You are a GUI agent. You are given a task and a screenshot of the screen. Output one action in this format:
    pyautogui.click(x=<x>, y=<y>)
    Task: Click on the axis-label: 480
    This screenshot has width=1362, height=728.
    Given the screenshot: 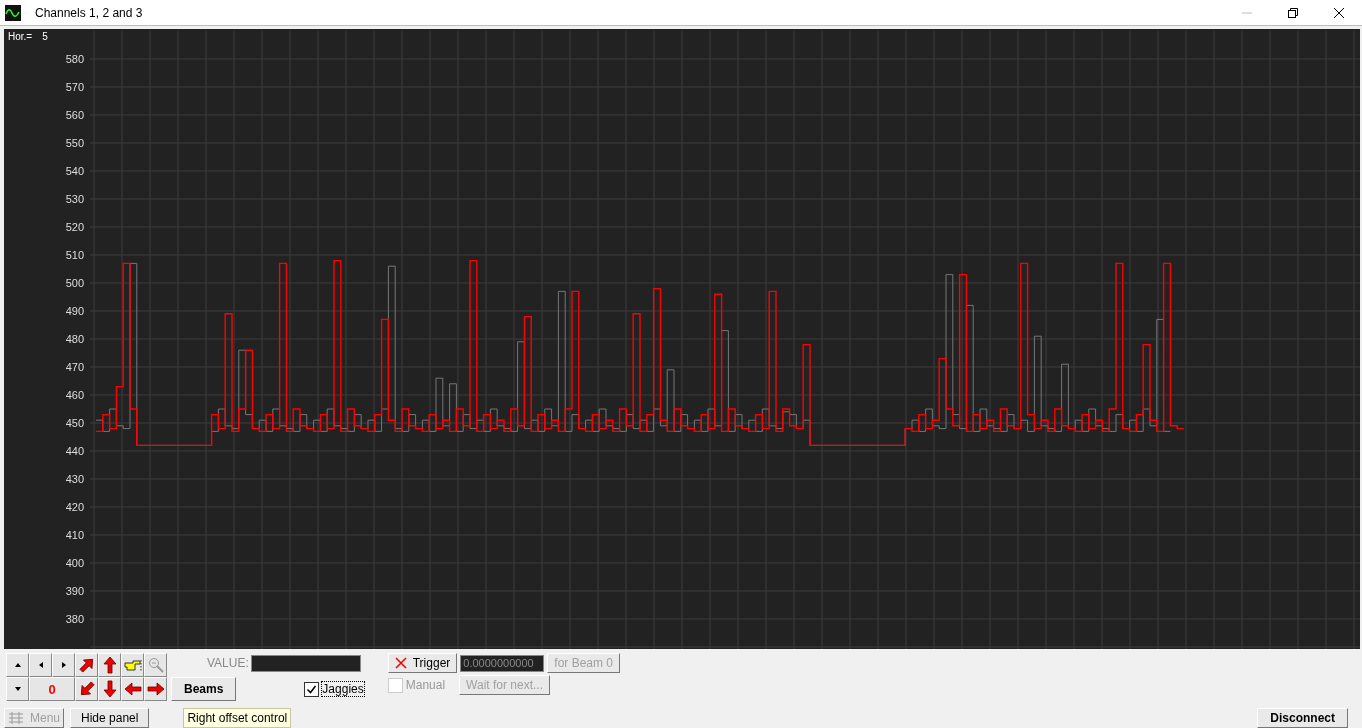 What is the action you would take?
    pyautogui.click(x=74, y=339)
    